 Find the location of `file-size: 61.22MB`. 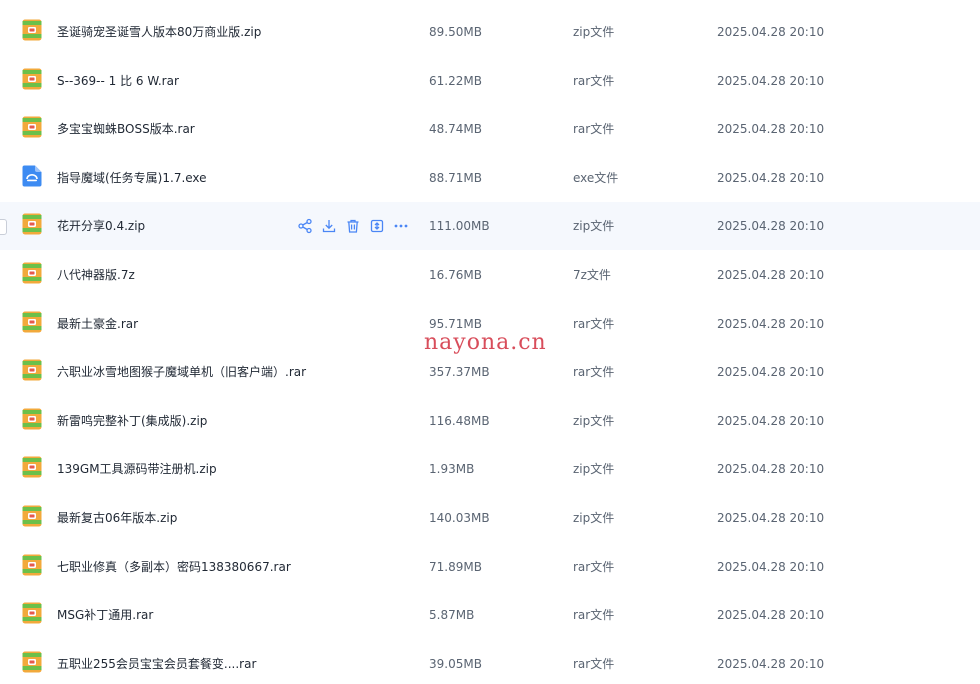

file-size: 61.22MB is located at coordinates (455, 80).